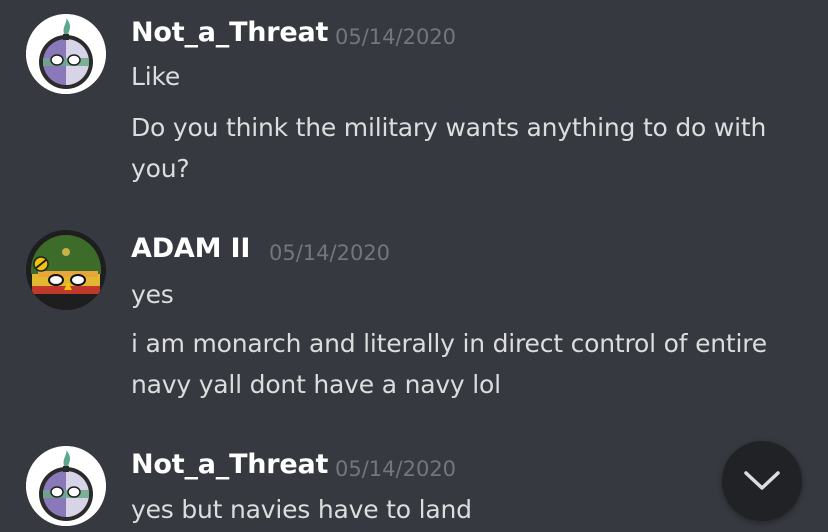  Describe the element at coordinates (156, 76) in the screenshot. I see `message-text: Like` at that location.